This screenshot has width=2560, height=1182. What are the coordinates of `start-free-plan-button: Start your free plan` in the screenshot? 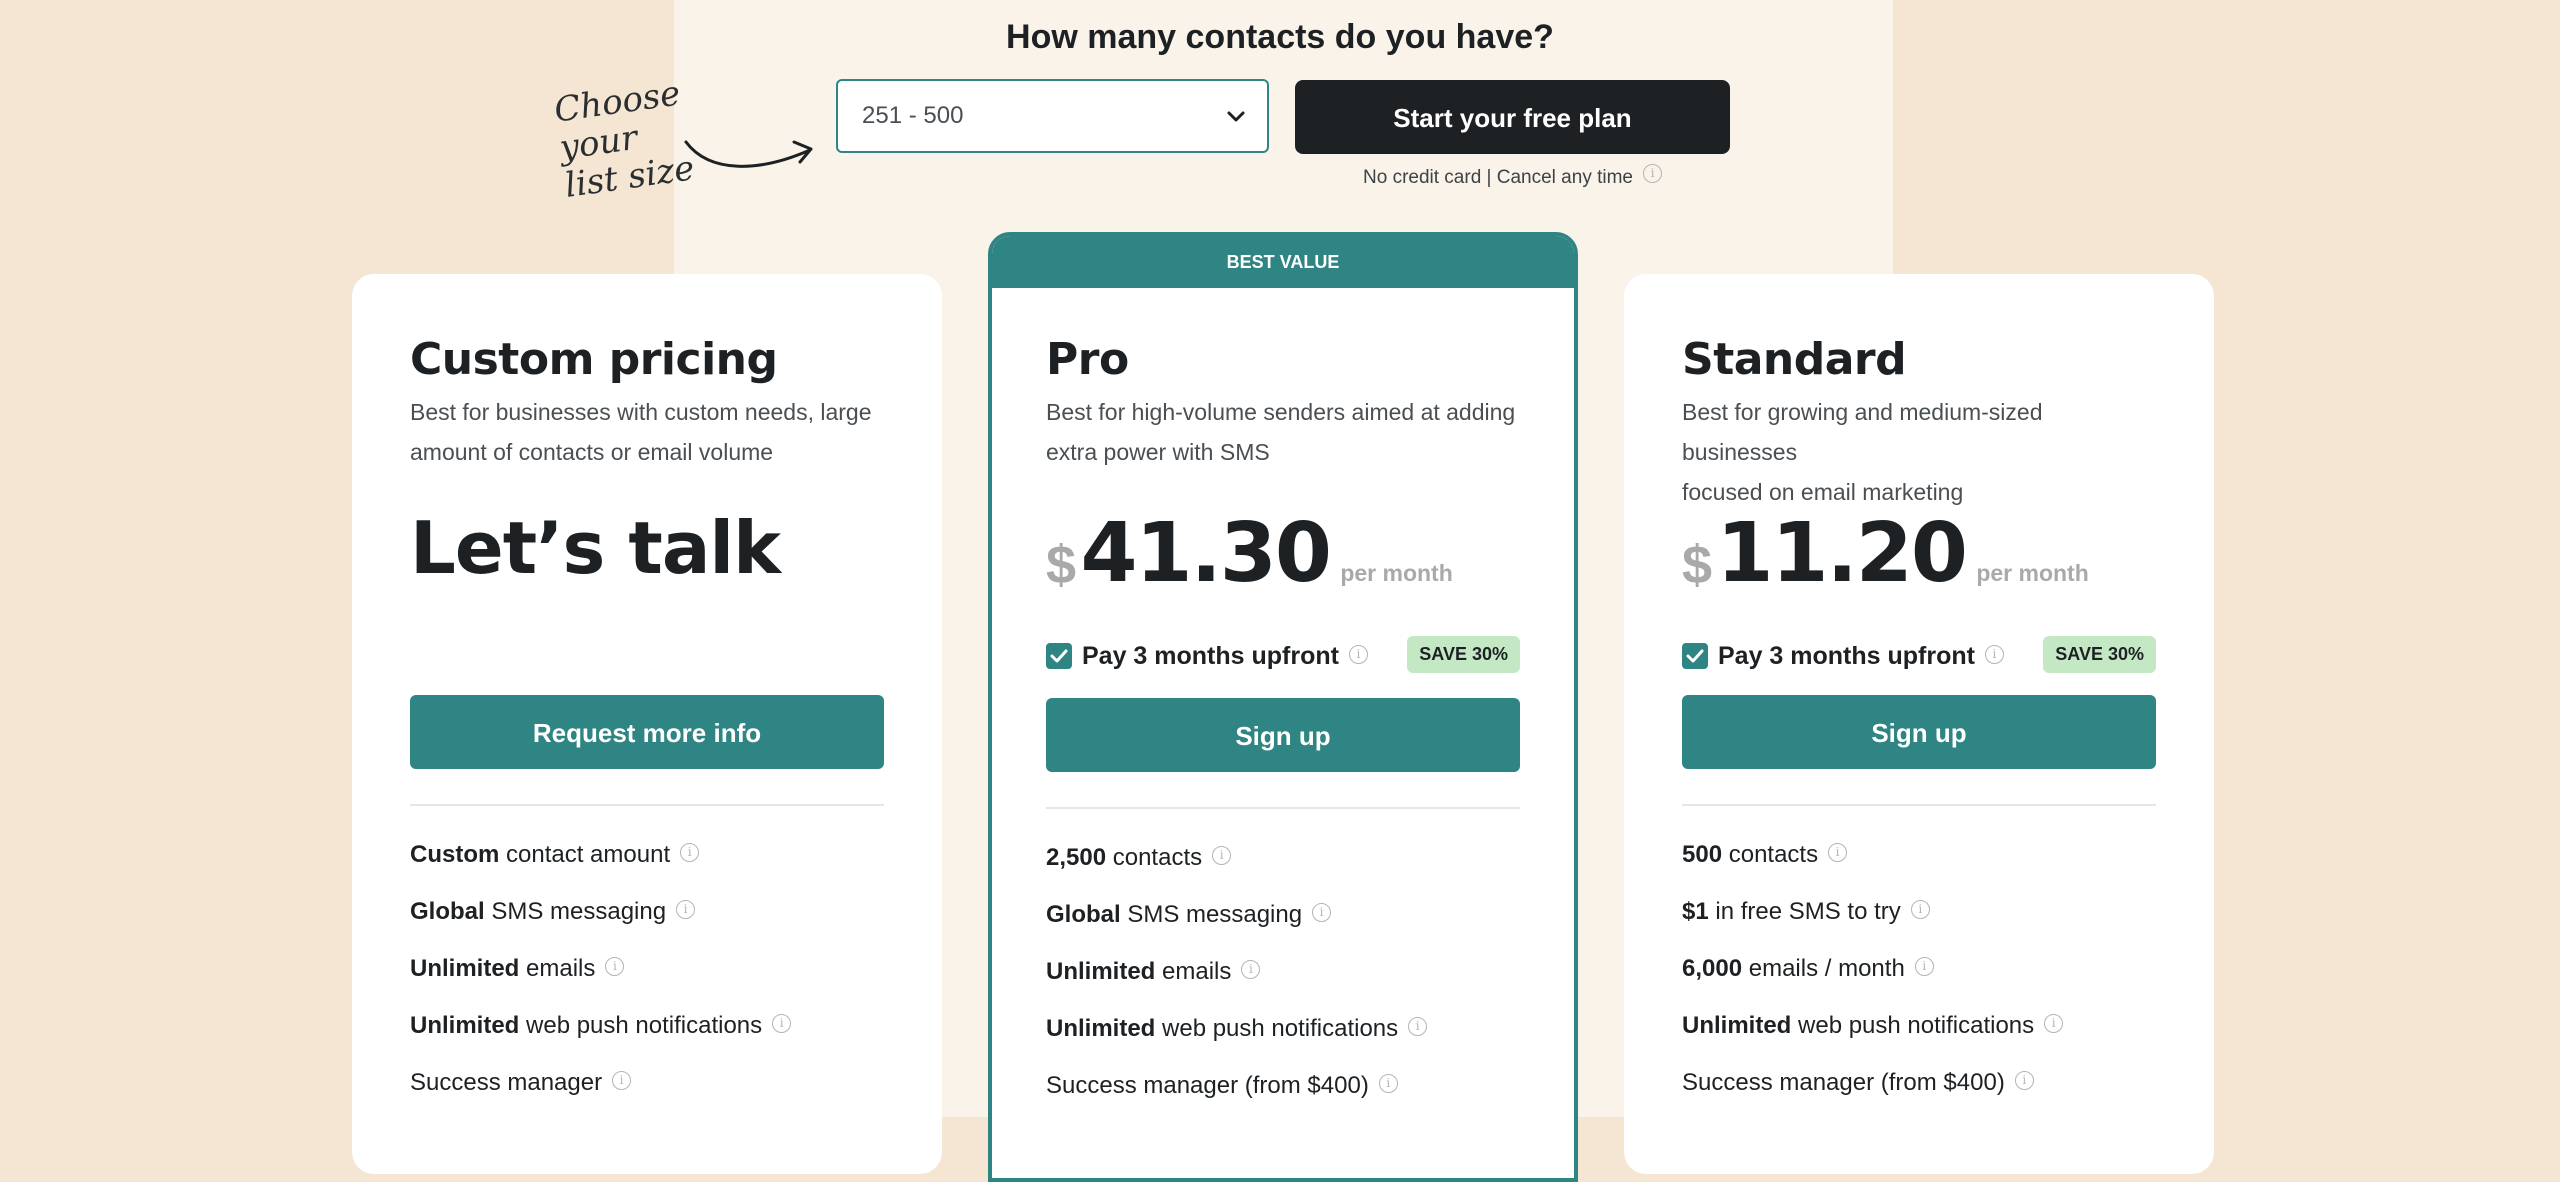 It's located at (1512, 117).